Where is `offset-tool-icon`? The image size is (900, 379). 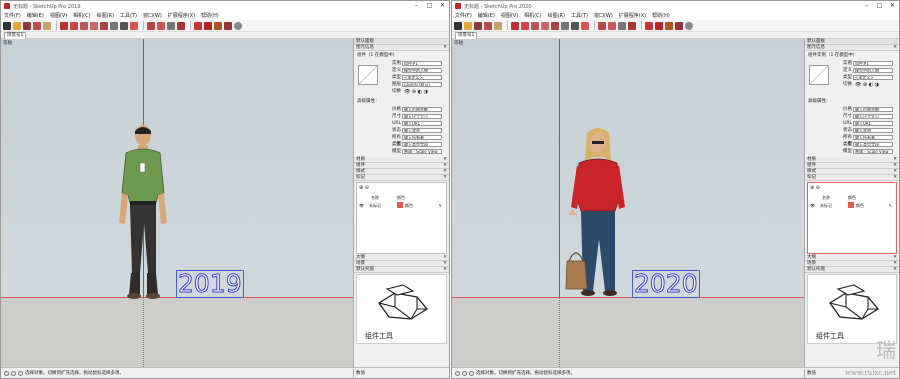 offset-tool-icon is located at coordinates (104, 25).